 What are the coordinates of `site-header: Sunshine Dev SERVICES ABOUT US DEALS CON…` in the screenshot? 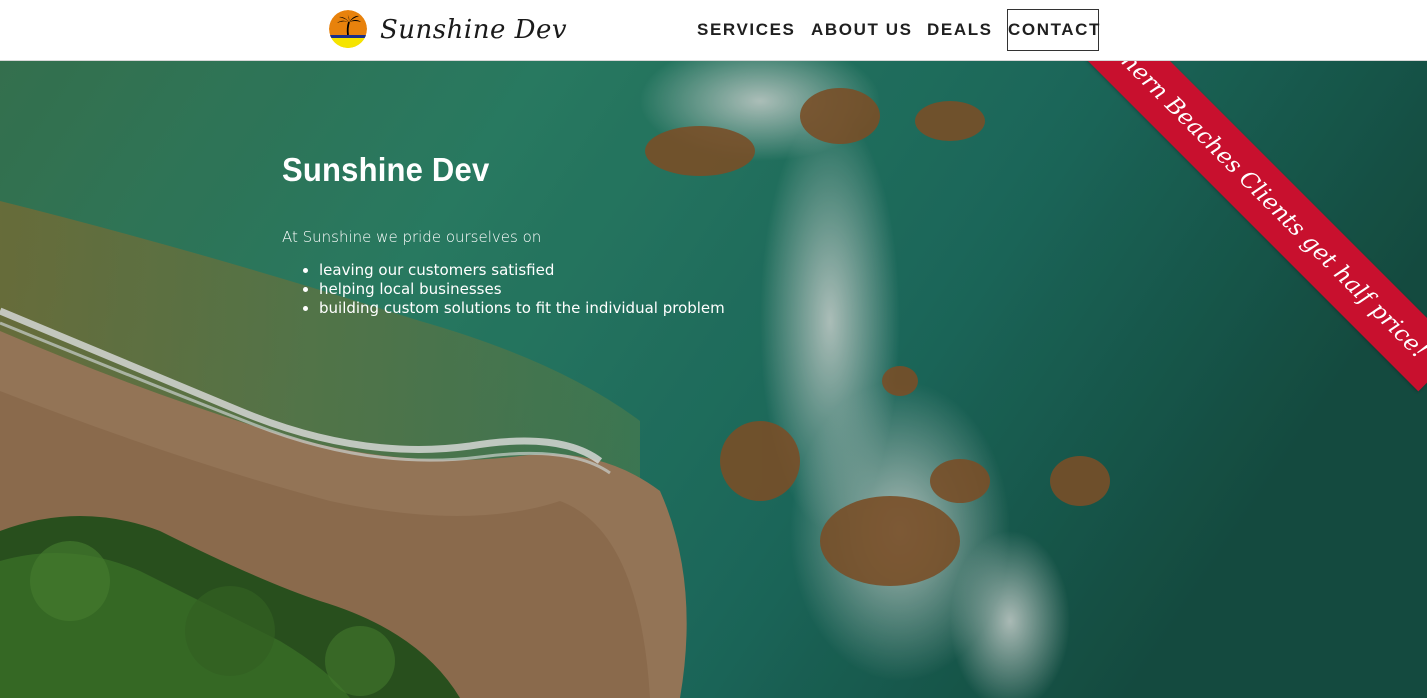 It's located at (713, 30).